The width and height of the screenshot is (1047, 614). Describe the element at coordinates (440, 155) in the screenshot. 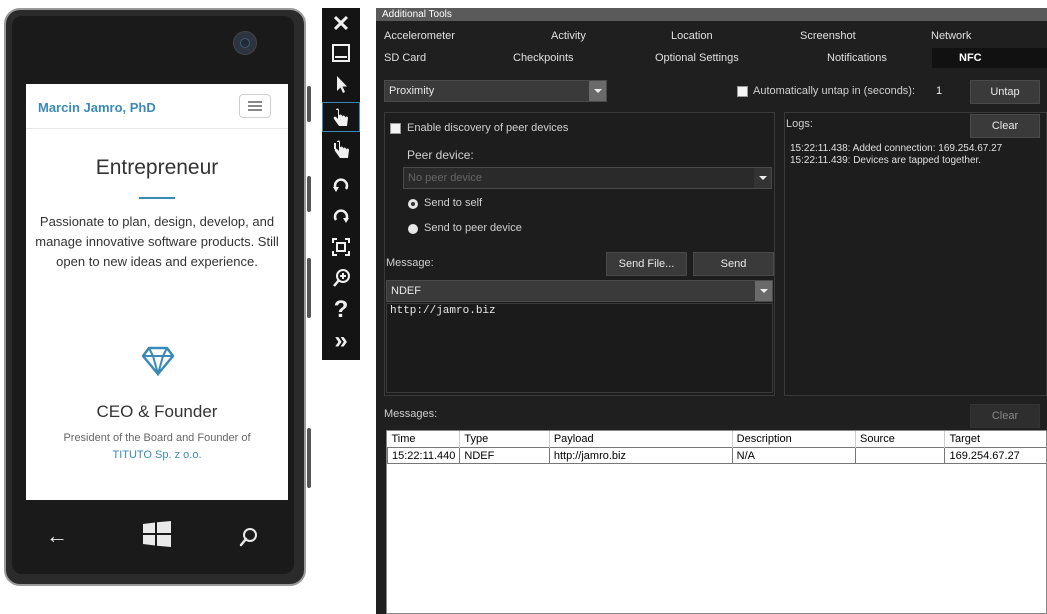

I see `peer-device-label: Peer device:` at that location.